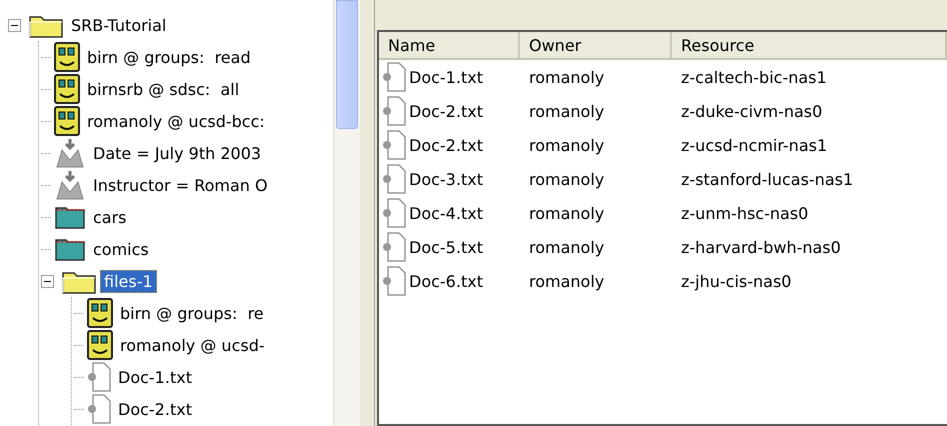 This screenshot has width=947, height=426. What do you see at coordinates (346, 213) in the screenshot?
I see `scrollbar` at bounding box center [346, 213].